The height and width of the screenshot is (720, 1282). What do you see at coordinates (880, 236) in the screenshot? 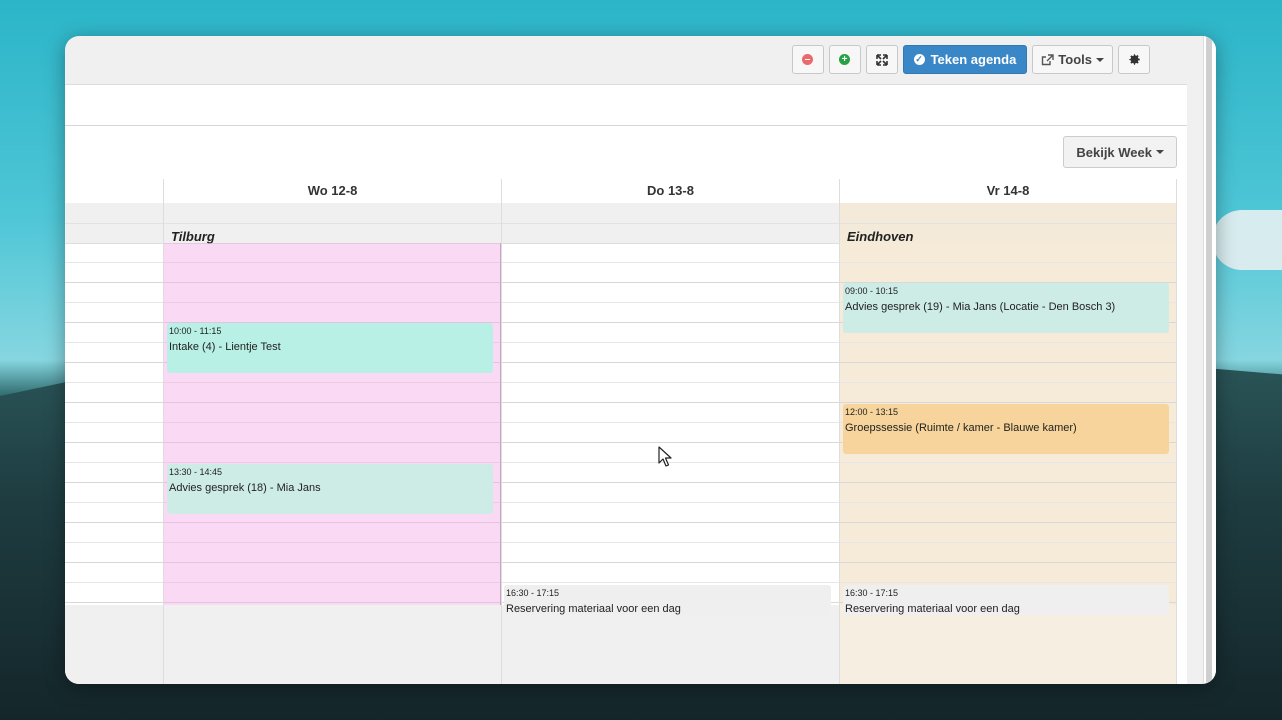
I see `location-label: Eindhoven` at bounding box center [880, 236].